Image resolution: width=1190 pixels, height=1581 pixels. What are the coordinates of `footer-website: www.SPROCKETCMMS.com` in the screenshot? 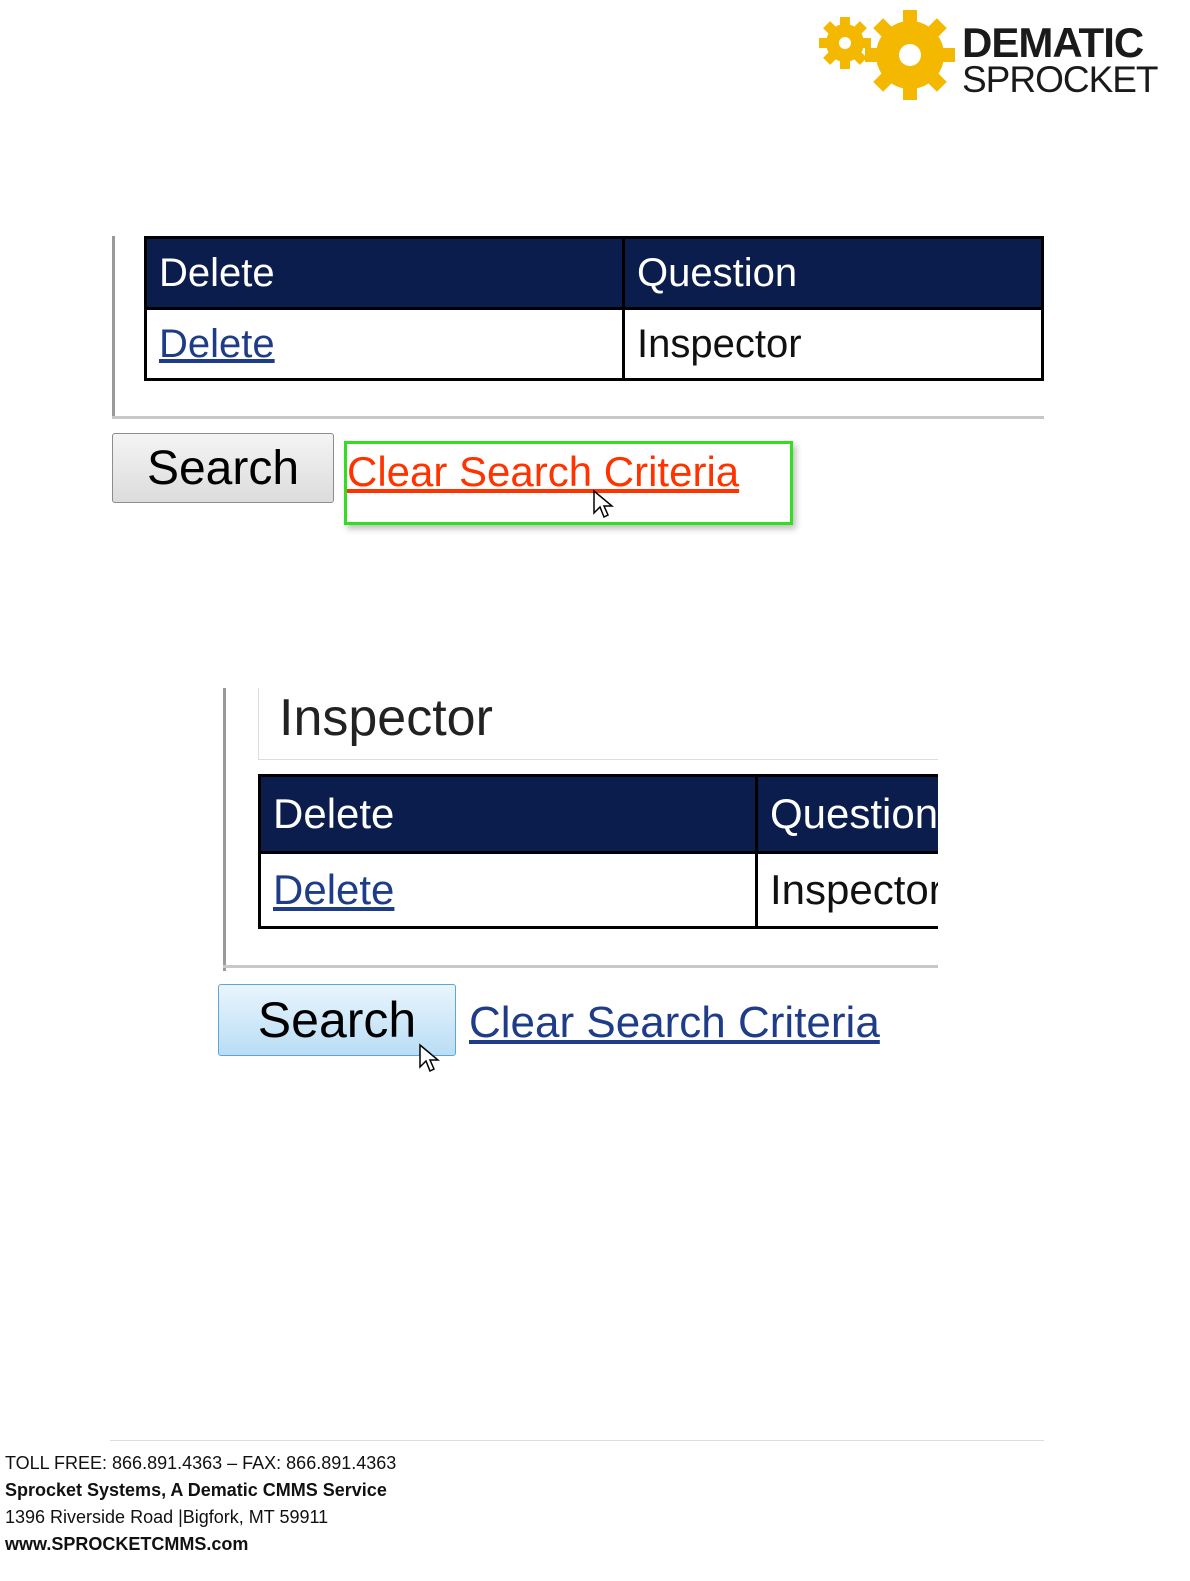 It's located at (127, 1544).